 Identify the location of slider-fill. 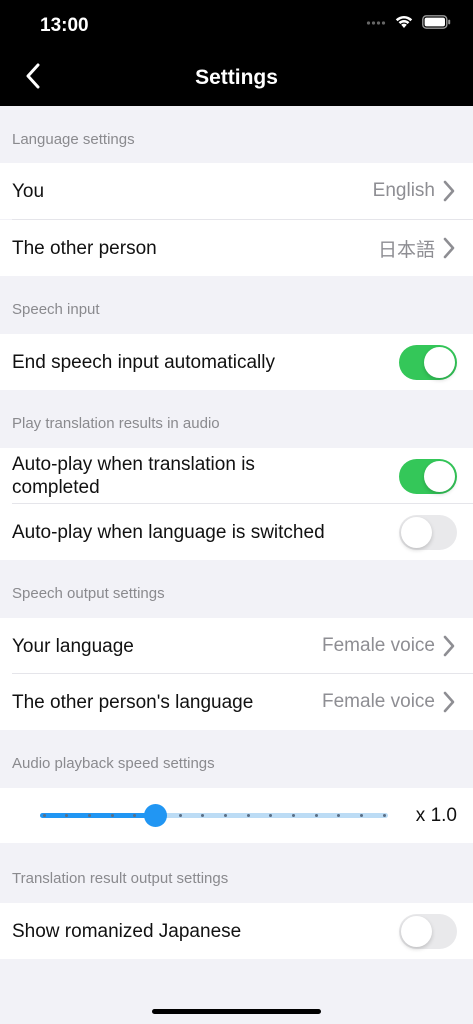
(98, 815).